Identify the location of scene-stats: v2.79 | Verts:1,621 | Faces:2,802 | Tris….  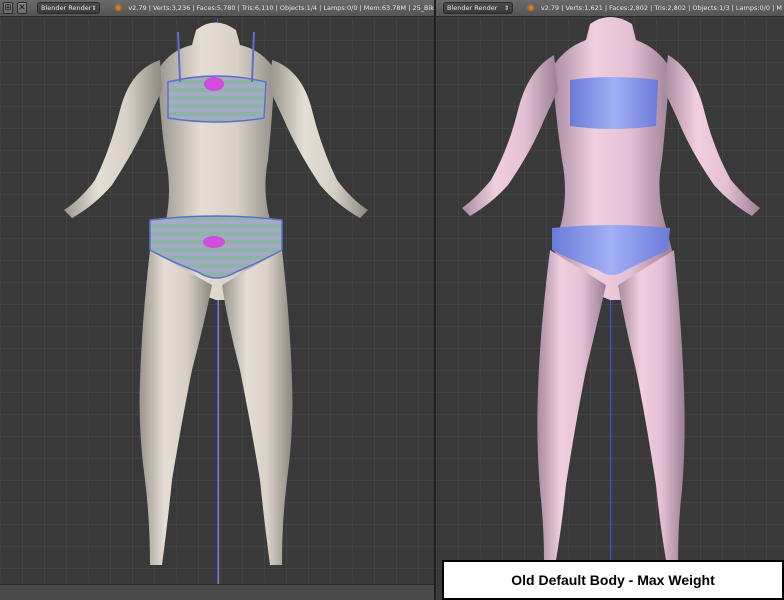
(661, 8).